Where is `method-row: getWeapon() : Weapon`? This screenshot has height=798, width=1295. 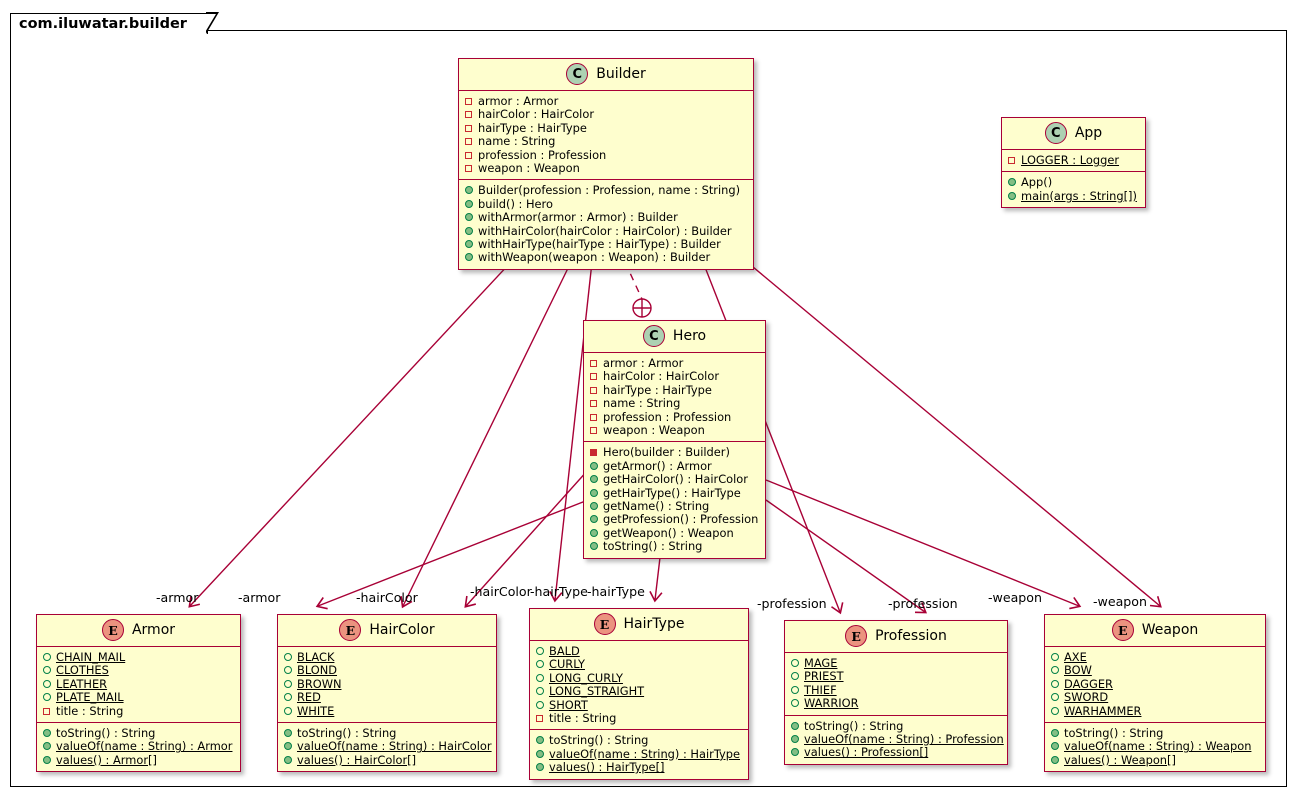 method-row: getWeapon() : Weapon is located at coordinates (675, 532).